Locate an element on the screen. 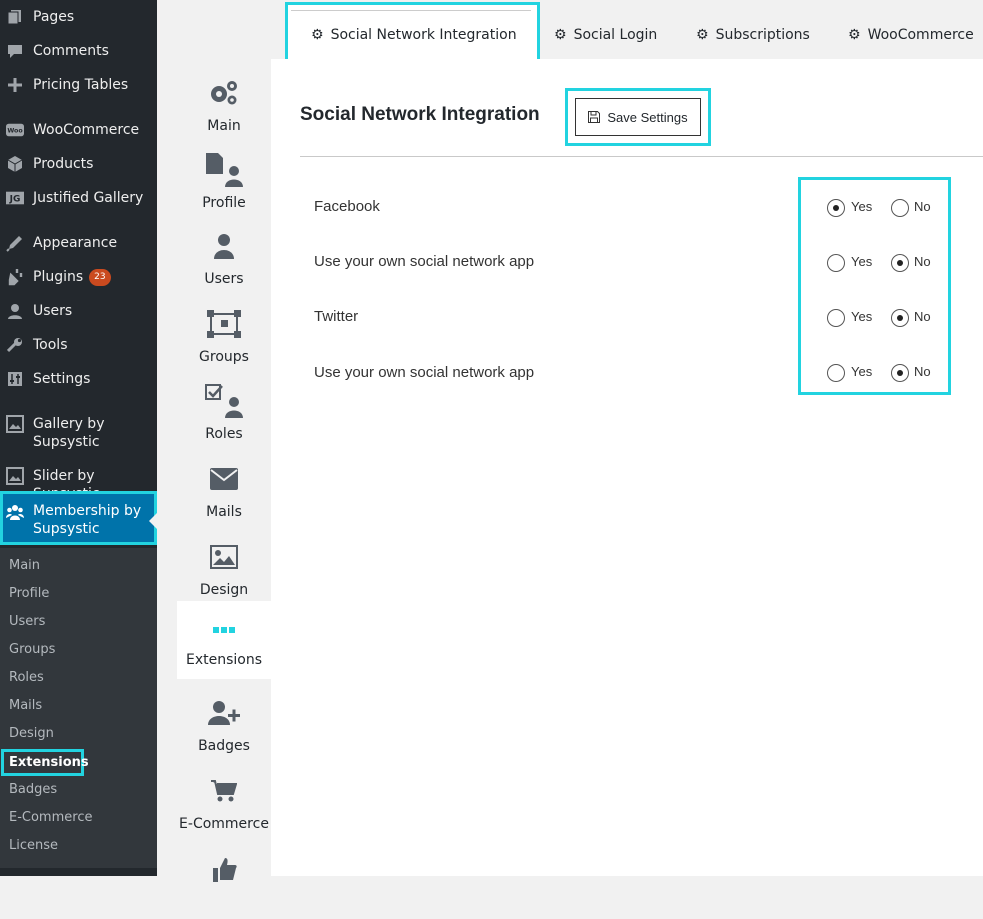 The width and height of the screenshot is (983, 919). appearance-icon is located at coordinates (15, 243).